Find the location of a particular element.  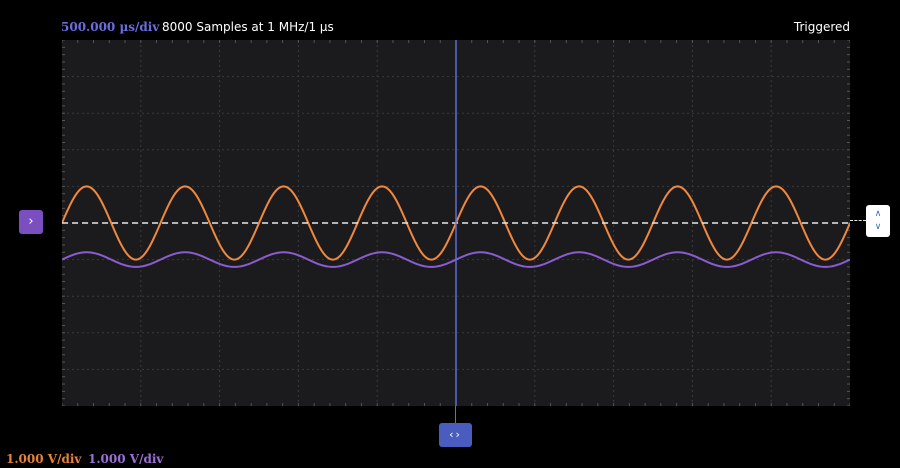

channel-offset-marker: › is located at coordinates (31, 222).